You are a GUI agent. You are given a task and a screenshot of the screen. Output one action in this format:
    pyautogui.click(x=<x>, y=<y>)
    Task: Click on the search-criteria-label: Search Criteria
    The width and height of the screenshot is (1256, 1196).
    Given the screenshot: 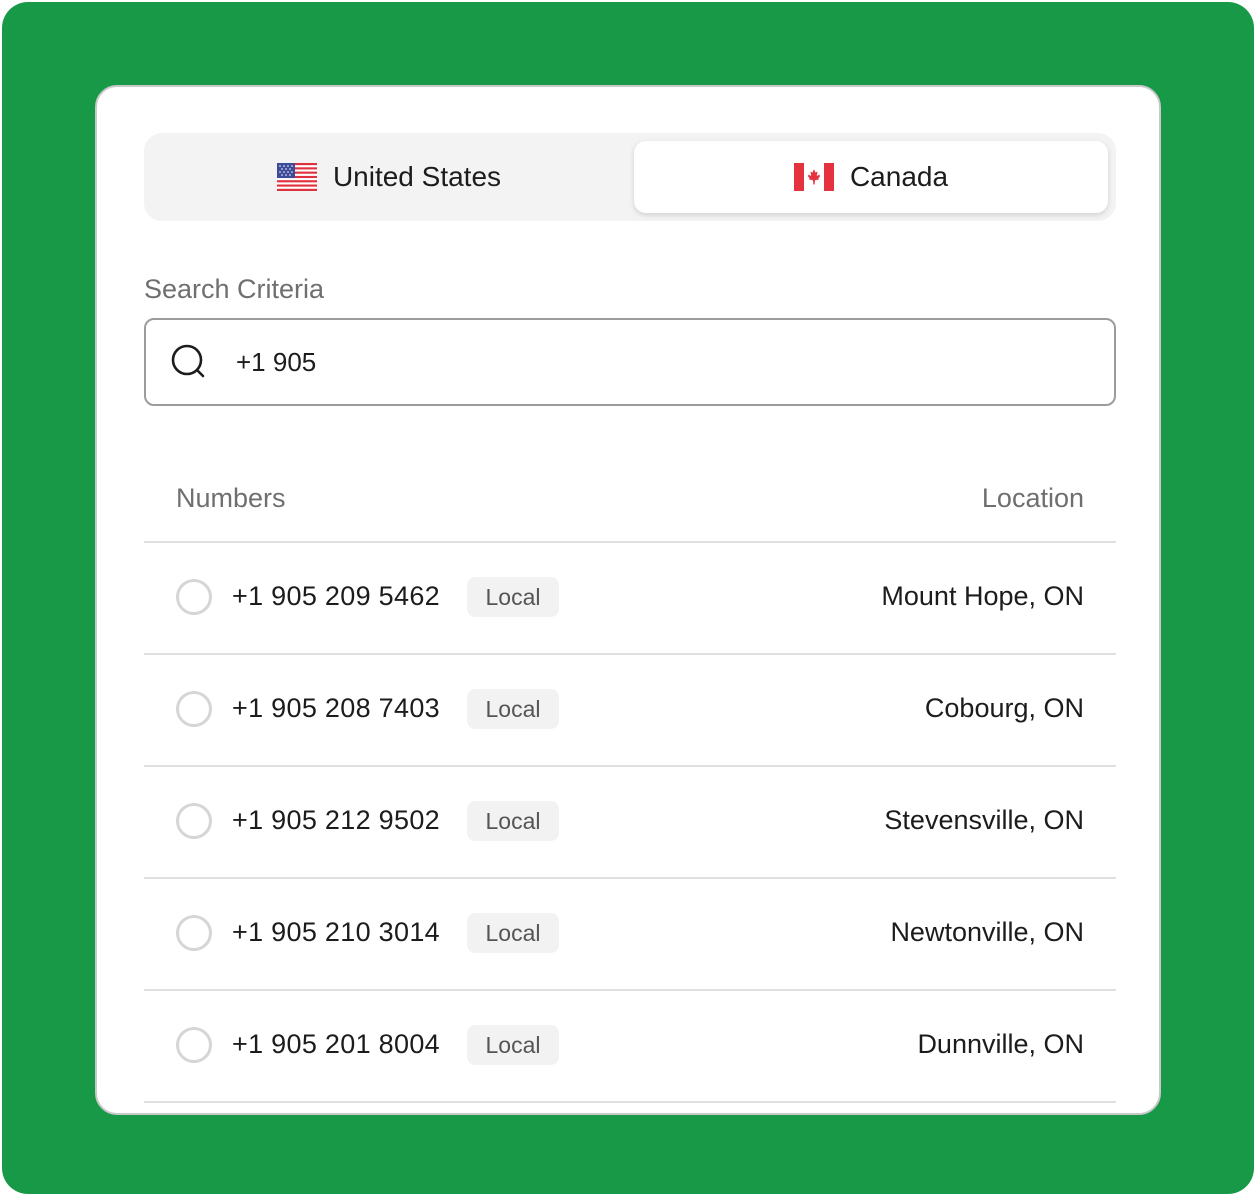 What is the action you would take?
    pyautogui.click(x=234, y=289)
    